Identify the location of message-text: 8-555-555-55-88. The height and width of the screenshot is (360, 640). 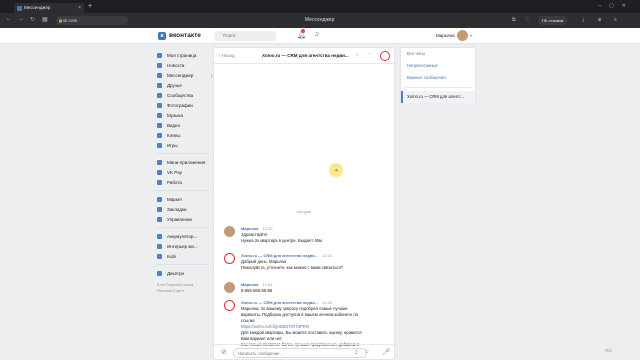
(311, 291).